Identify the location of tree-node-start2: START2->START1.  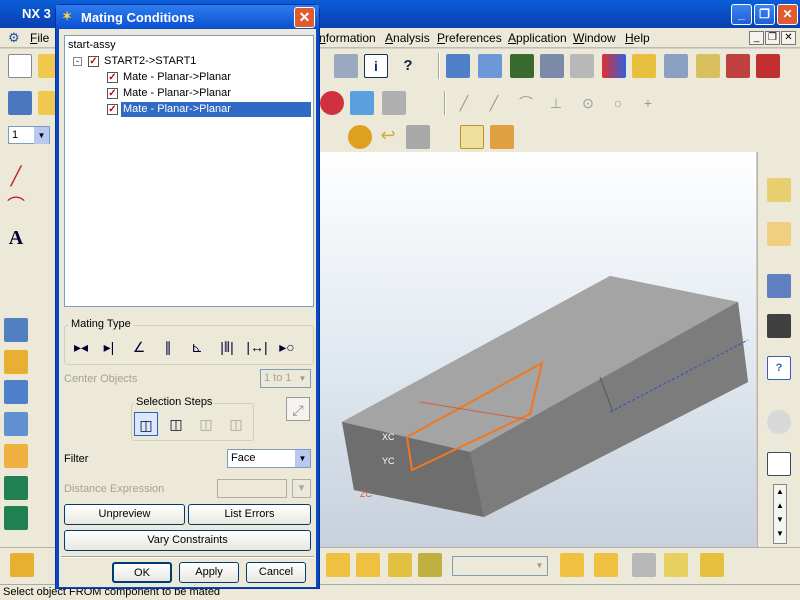
(150, 61).